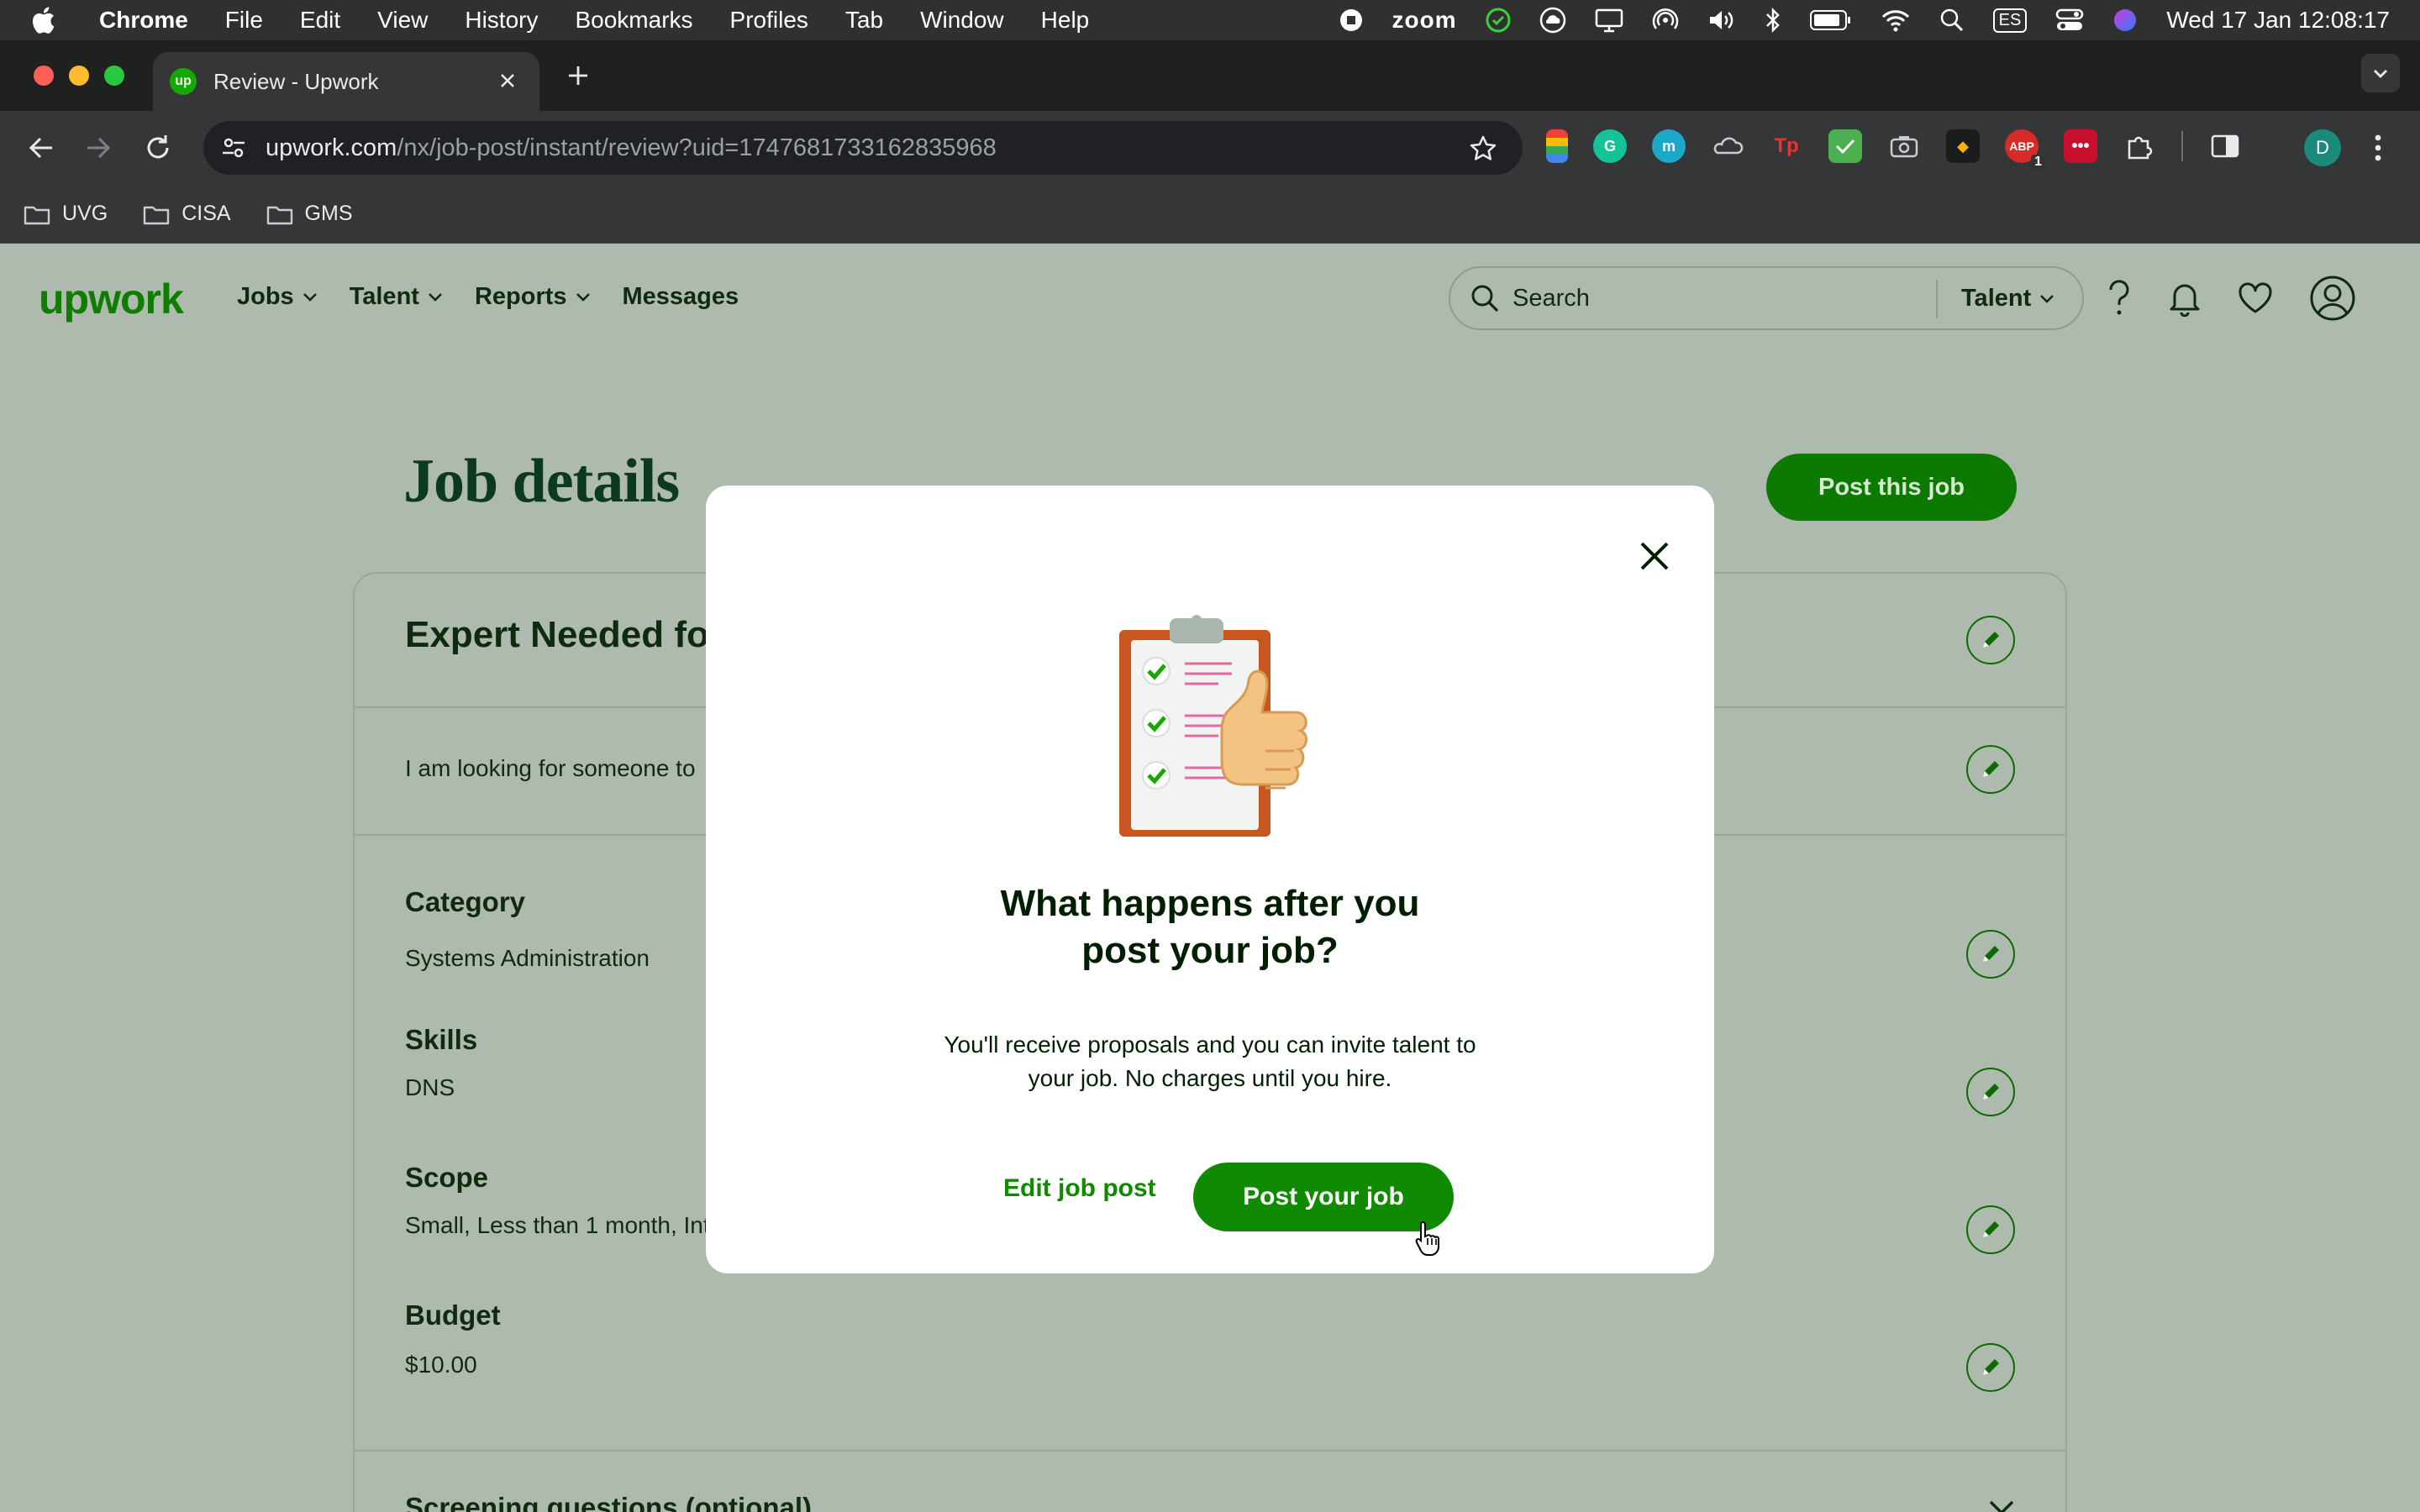 The width and height of the screenshot is (2420, 1512). Describe the element at coordinates (1891, 487) in the screenshot. I see `post-this-job-button: Post this job` at that location.